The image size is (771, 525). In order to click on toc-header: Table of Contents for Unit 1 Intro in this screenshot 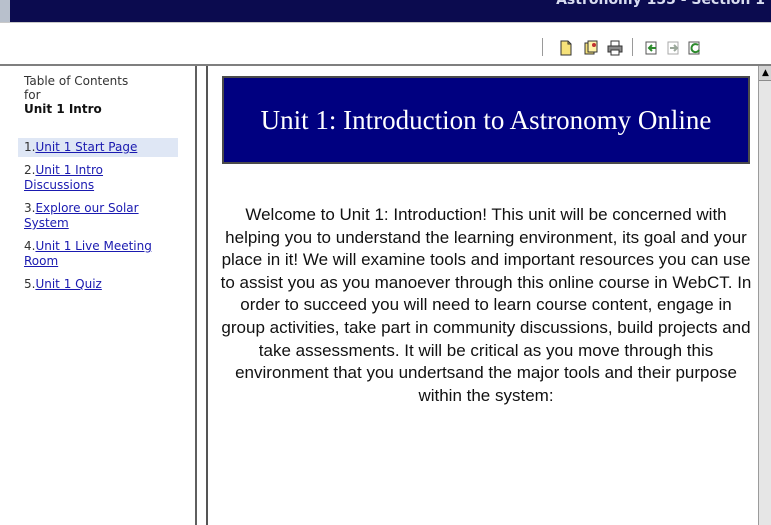, I will do `click(104, 95)`.